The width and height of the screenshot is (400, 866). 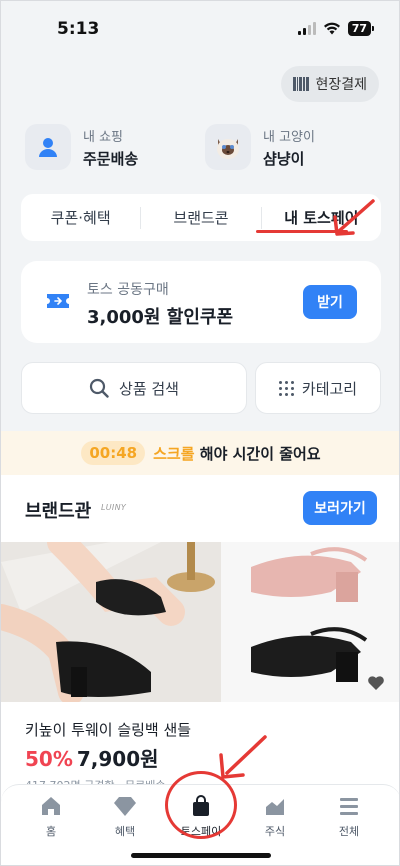 I want to click on category-label: 카테고리, so click(x=329, y=388).